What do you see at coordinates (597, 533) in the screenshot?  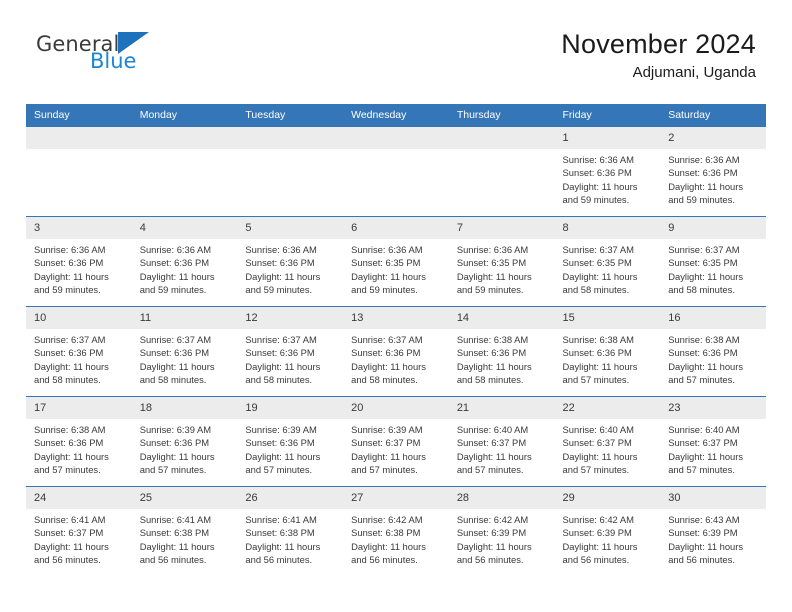 I see `day-sunset-line: Sunset: 6:39 PM` at bounding box center [597, 533].